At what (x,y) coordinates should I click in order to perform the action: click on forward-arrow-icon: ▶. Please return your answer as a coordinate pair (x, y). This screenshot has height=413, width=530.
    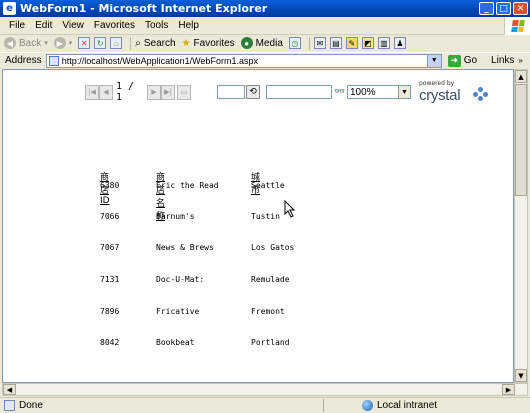
    Looking at the image, I should click on (59, 43).